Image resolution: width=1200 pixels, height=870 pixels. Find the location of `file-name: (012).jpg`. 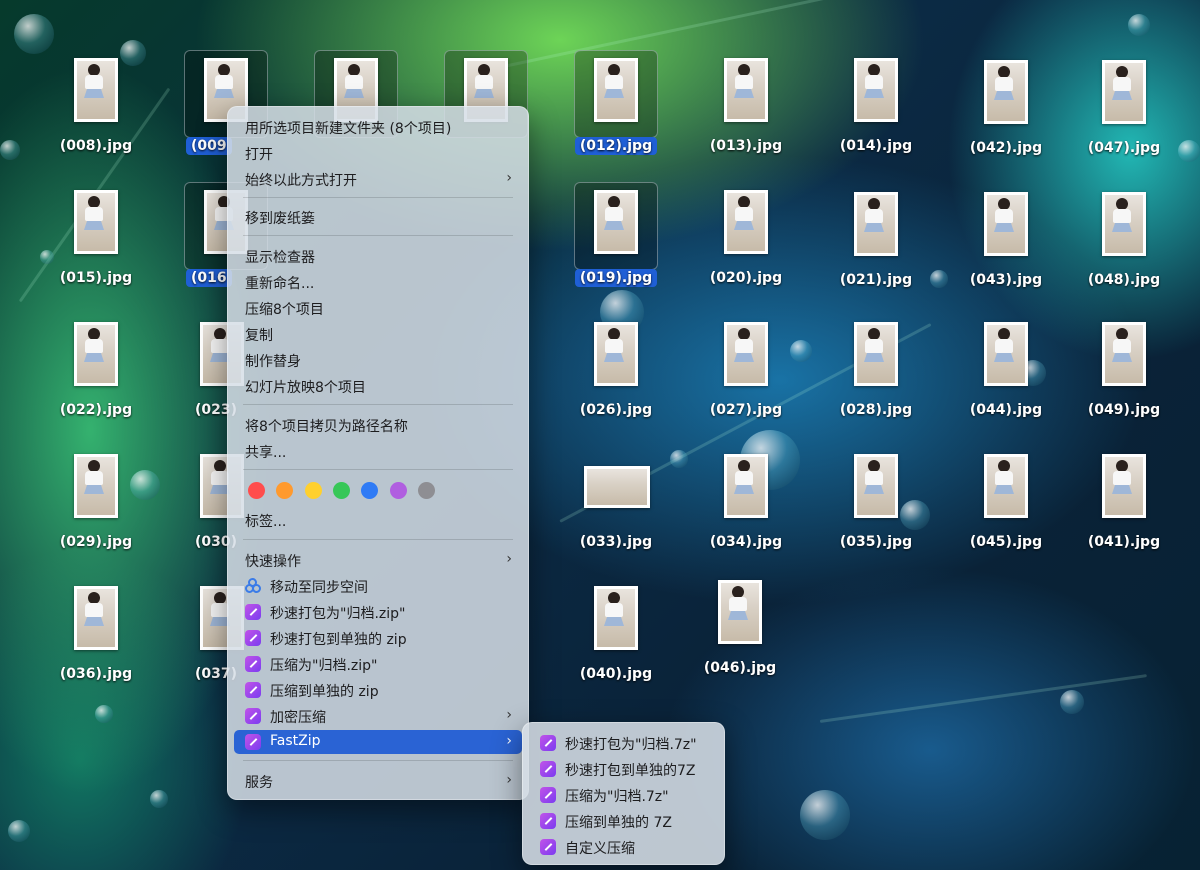

file-name: (012).jpg is located at coordinates (616, 146).